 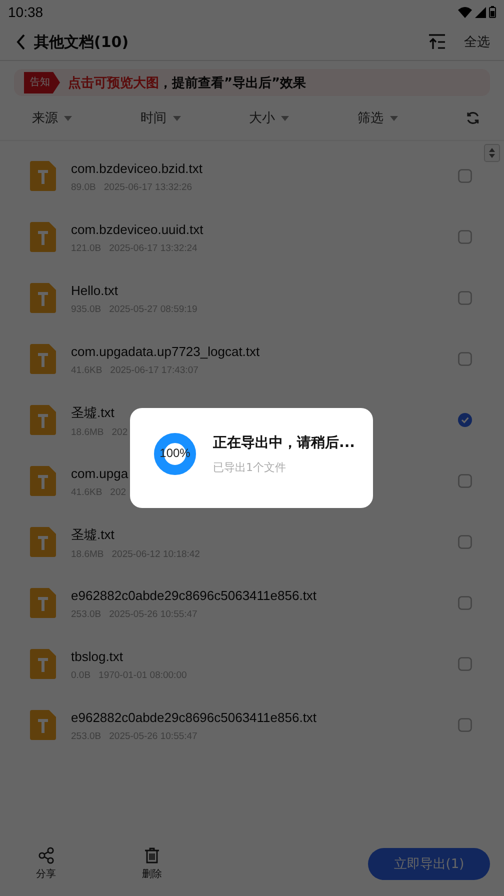 What do you see at coordinates (46, 855) in the screenshot?
I see `share-icon` at bounding box center [46, 855].